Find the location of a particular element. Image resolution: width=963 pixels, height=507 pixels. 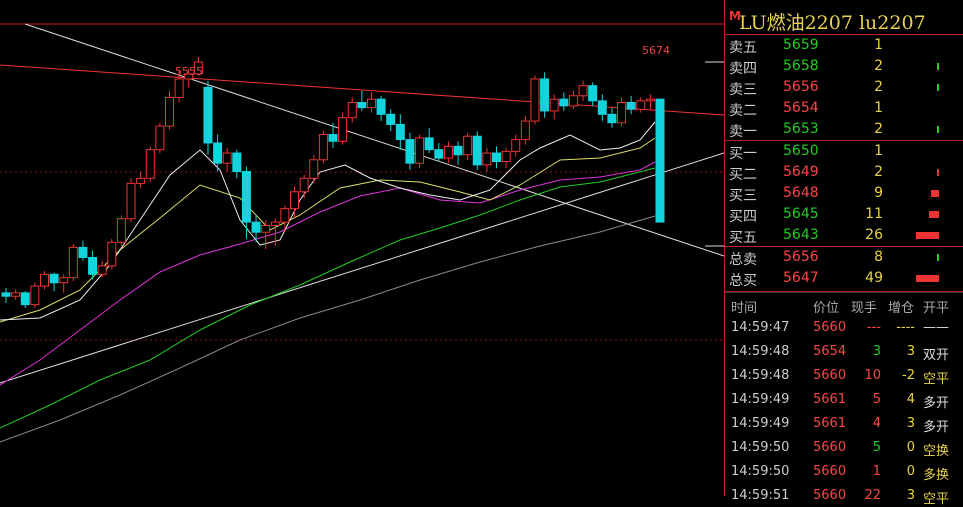

trade-row: 14:59:47 5660 --- ---- —— is located at coordinates (844, 327).